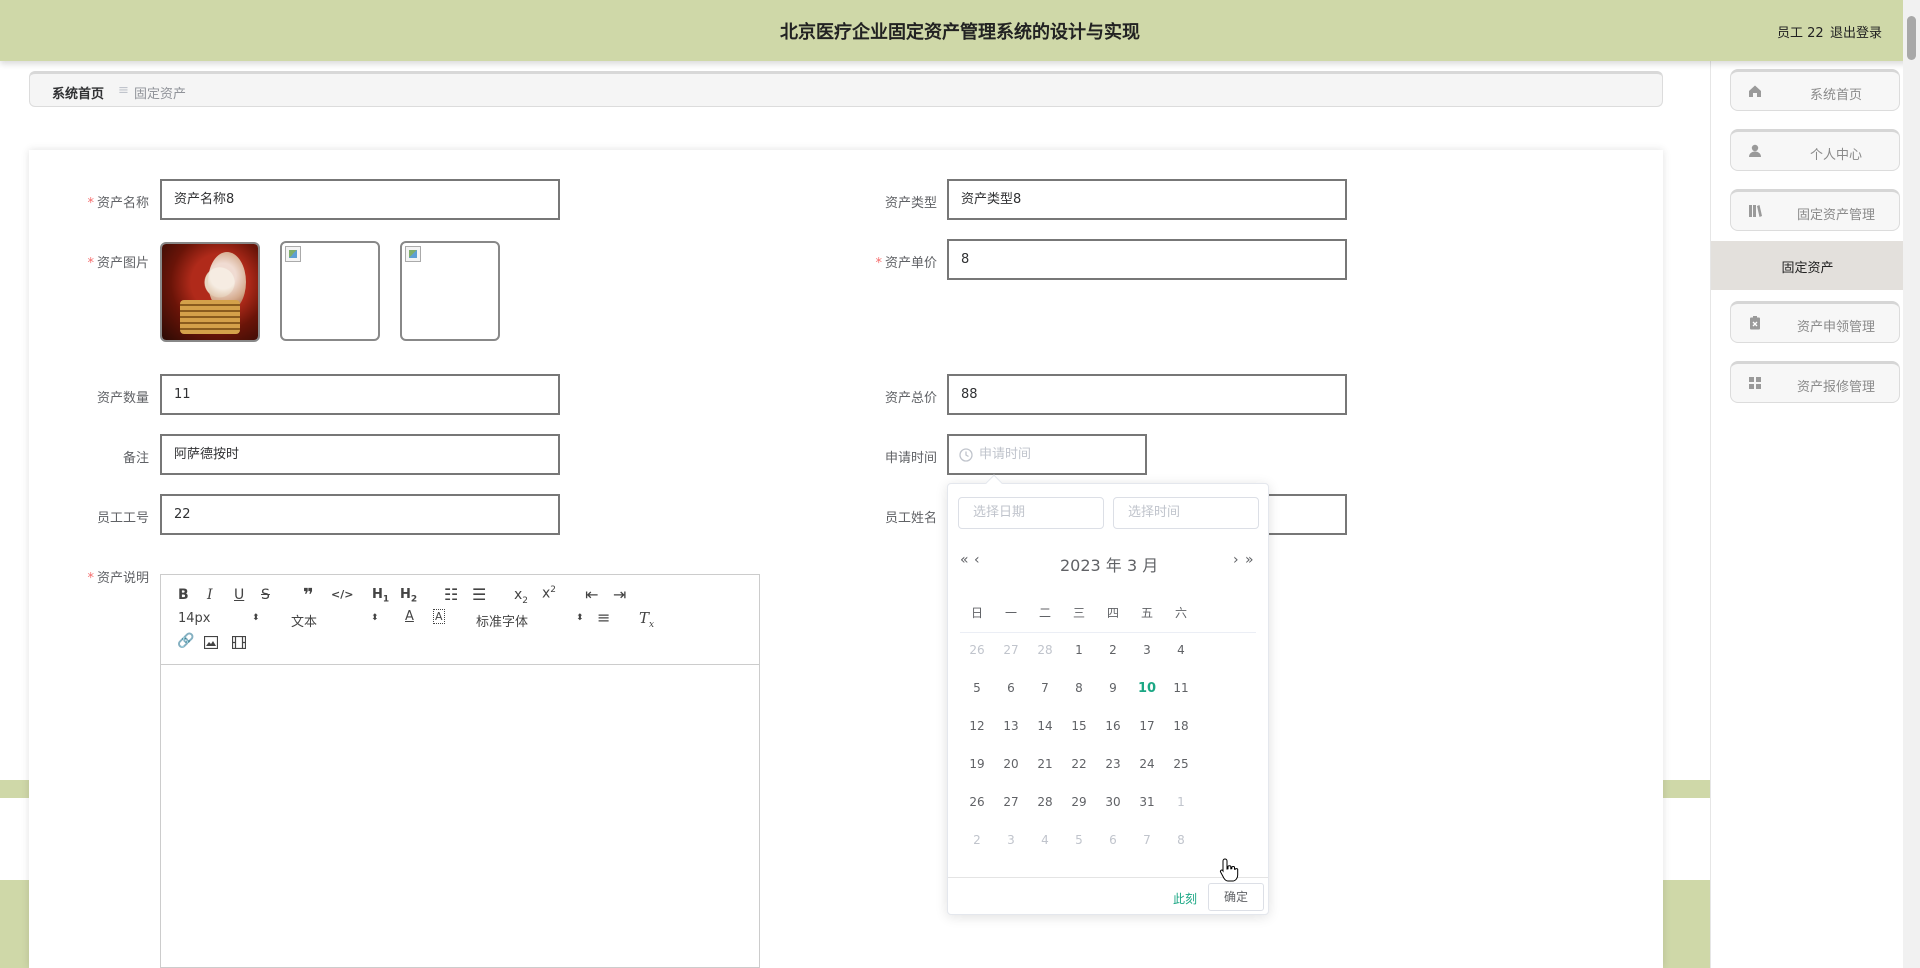 Image resolution: width=1920 pixels, height=968 pixels. What do you see at coordinates (1815, 382) in the screenshot?
I see `sidebar-item-asset-repair: 资产报修管理` at bounding box center [1815, 382].